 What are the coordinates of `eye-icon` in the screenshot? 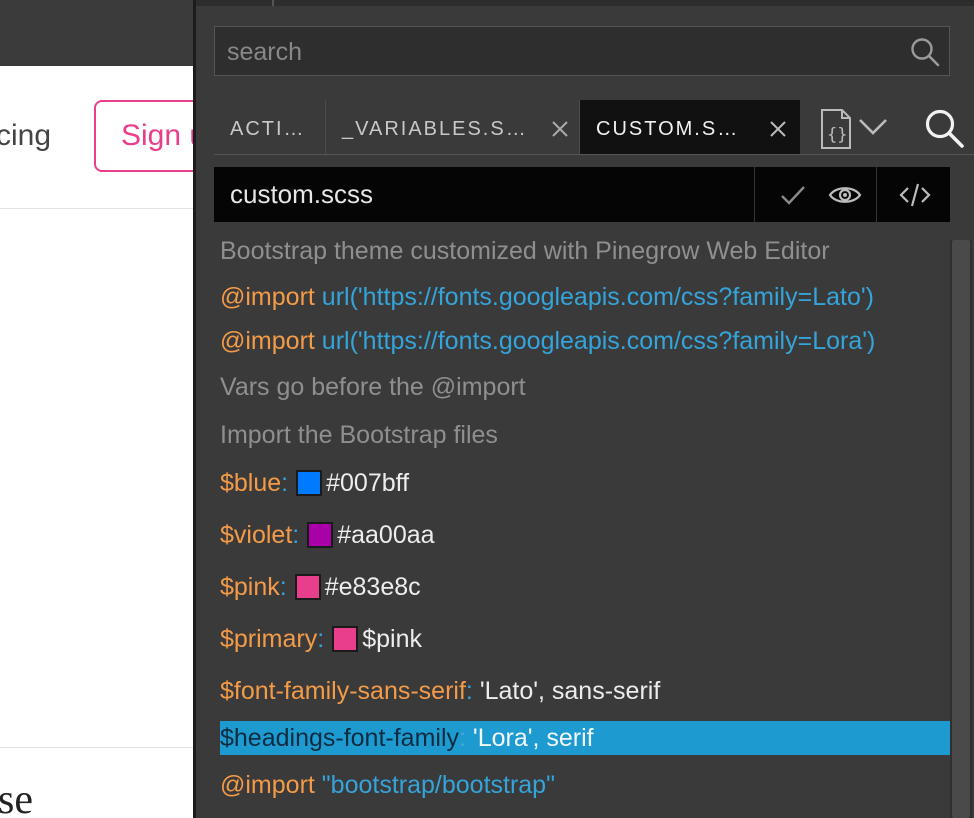 It's located at (845, 195).